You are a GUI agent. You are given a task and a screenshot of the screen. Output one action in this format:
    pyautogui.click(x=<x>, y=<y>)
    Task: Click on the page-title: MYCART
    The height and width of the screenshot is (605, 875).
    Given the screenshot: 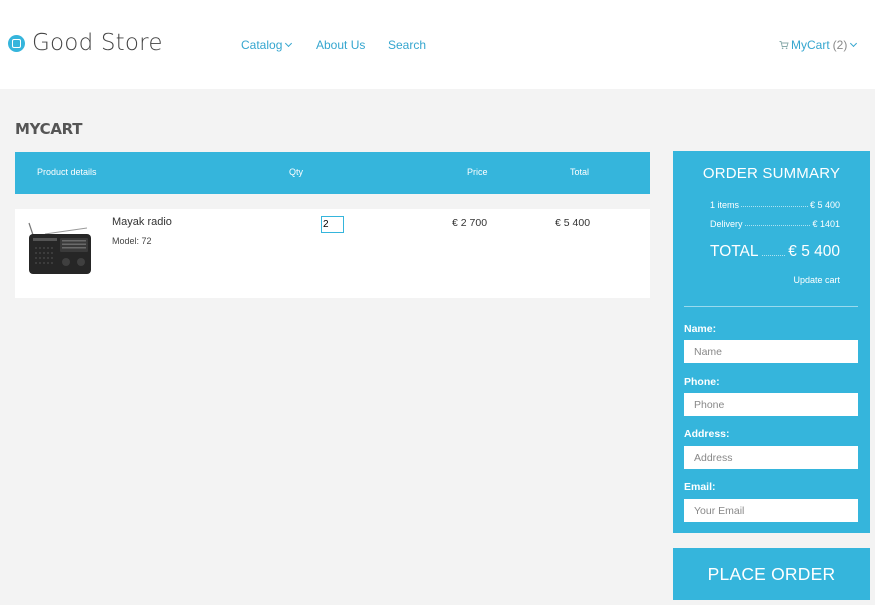 What is the action you would take?
    pyautogui.click(x=49, y=129)
    